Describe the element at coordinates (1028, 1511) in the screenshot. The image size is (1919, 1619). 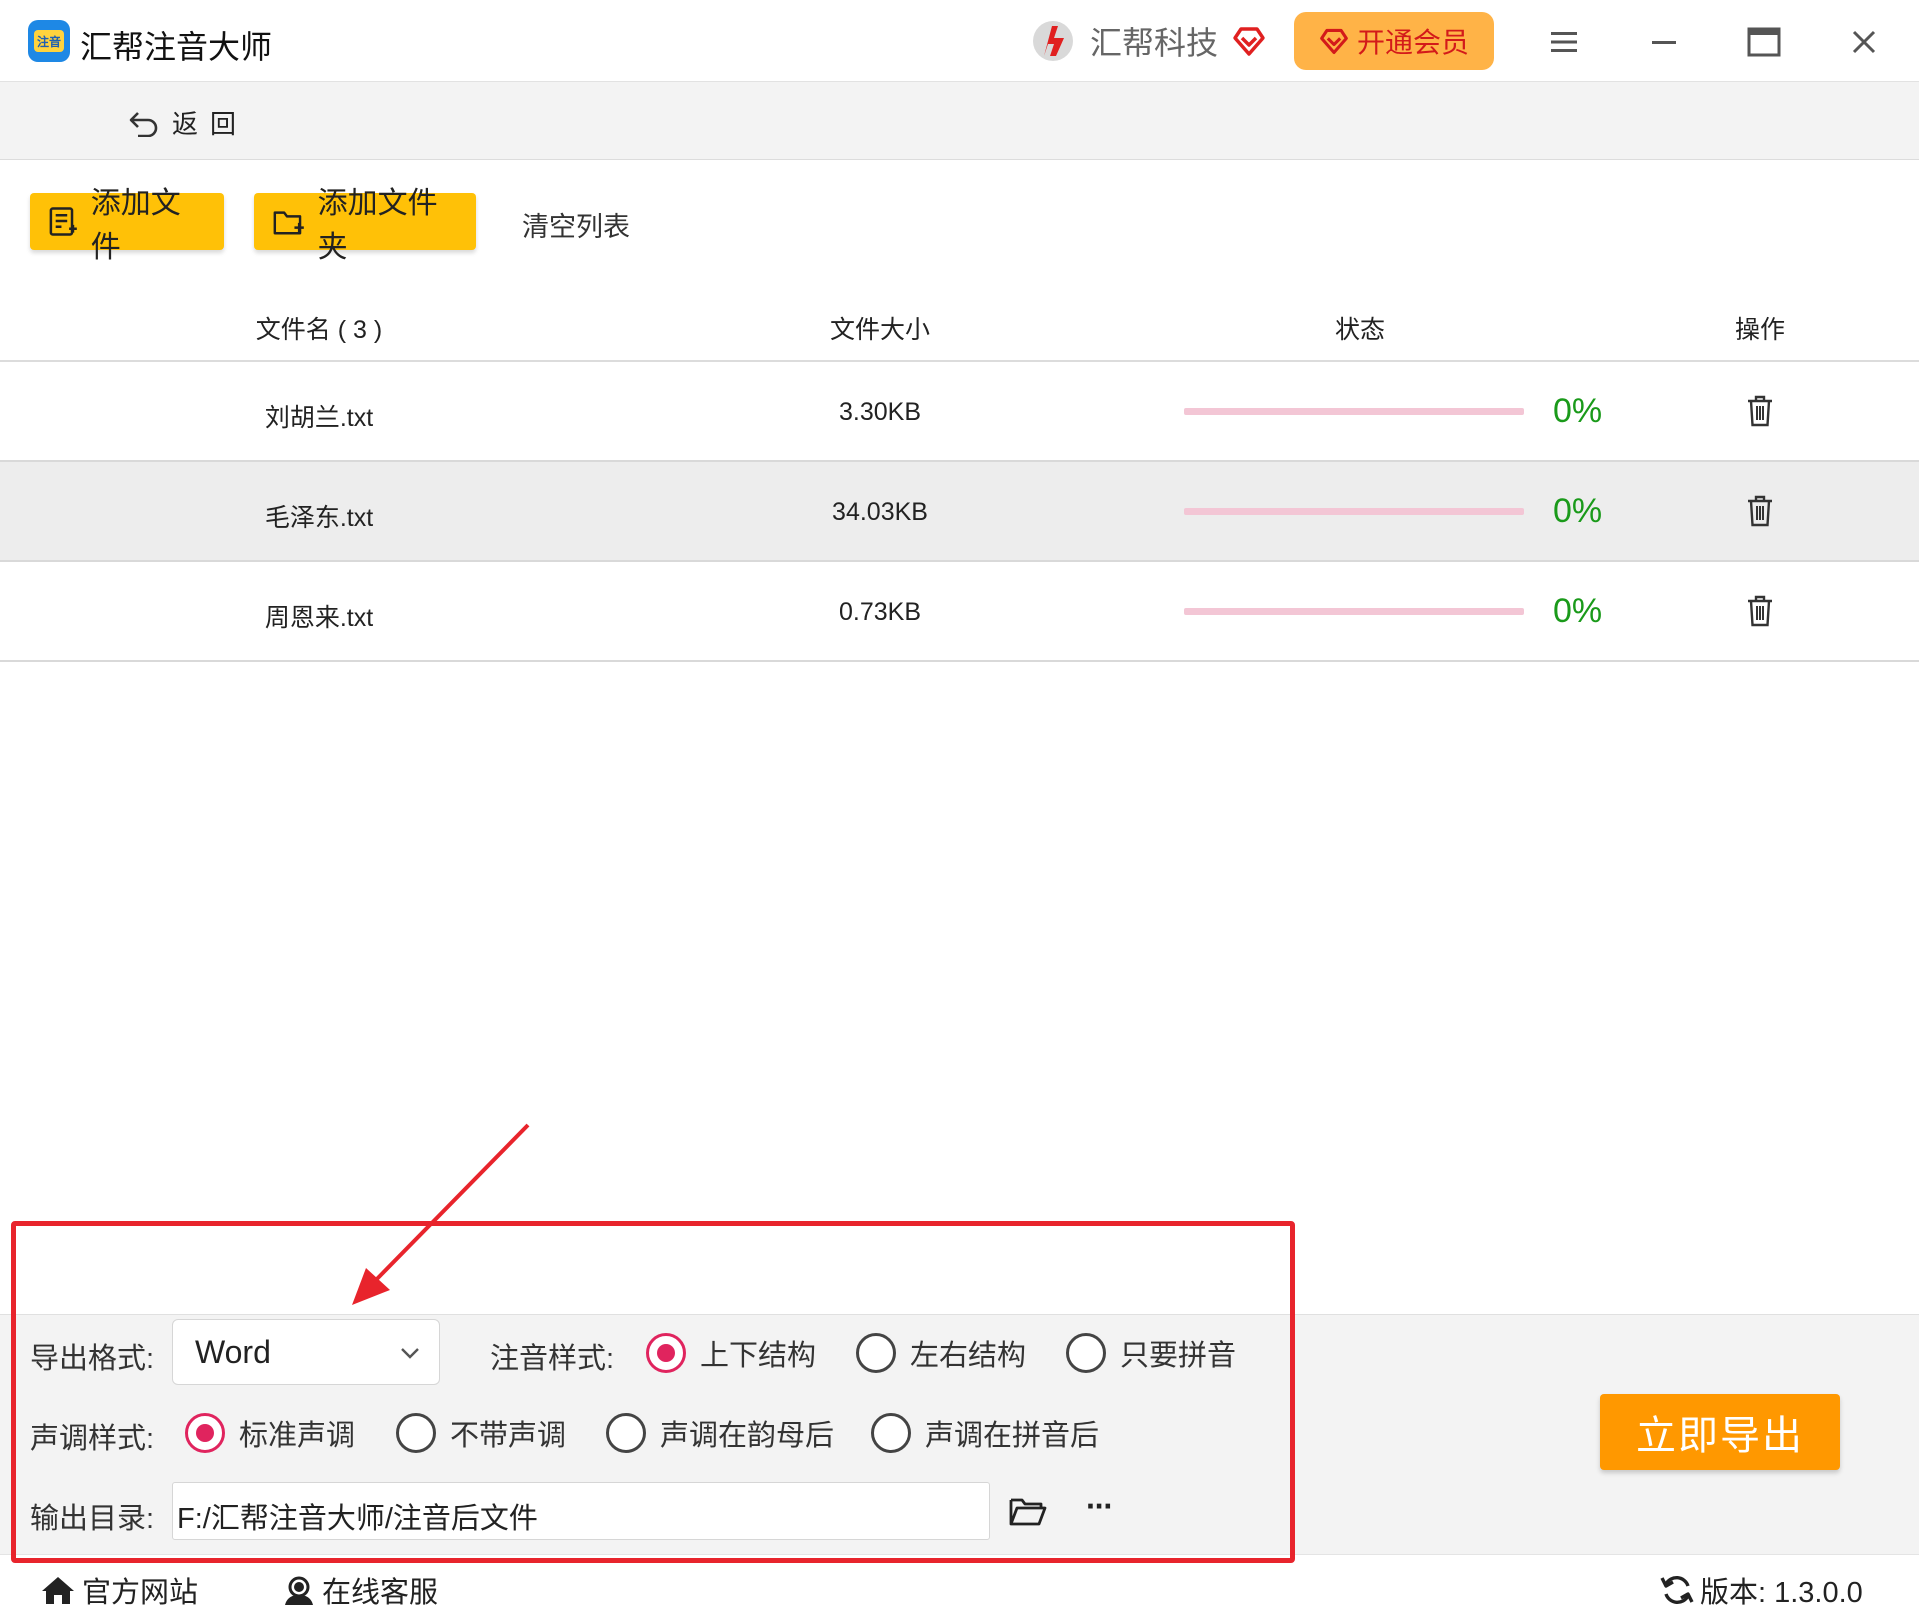
I see `folder-open-icon` at that location.